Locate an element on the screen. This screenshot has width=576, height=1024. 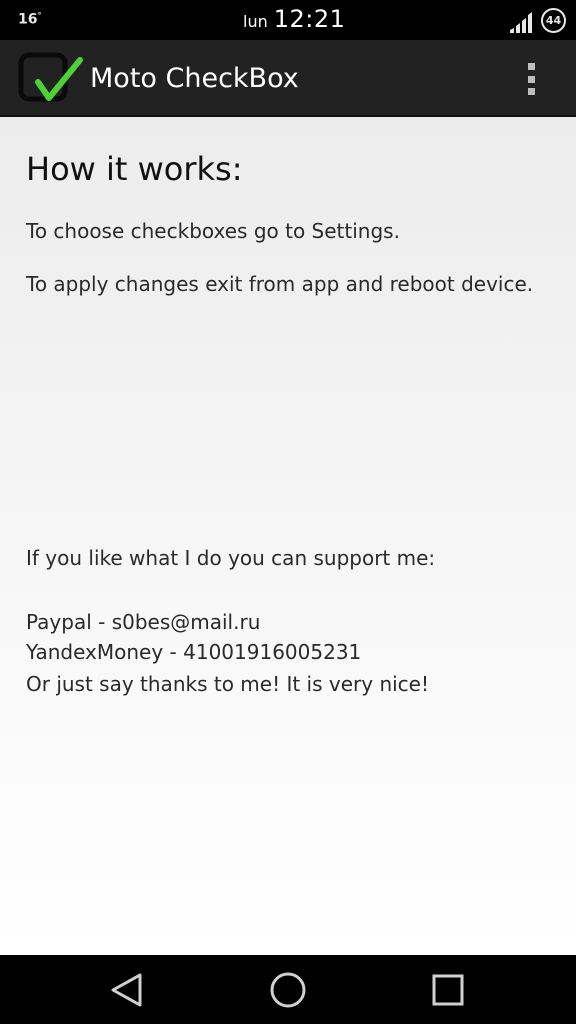
battery-icon: 44 is located at coordinates (553, 20).